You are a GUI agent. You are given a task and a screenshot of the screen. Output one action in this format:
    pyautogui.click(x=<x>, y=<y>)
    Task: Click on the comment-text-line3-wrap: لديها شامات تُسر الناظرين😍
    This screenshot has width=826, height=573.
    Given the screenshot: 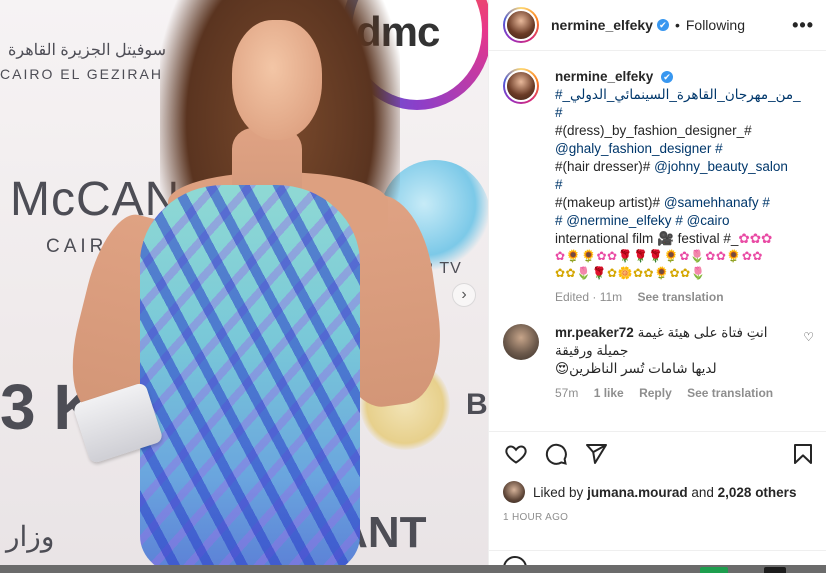 What is the action you would take?
    pyautogui.click(x=675, y=369)
    